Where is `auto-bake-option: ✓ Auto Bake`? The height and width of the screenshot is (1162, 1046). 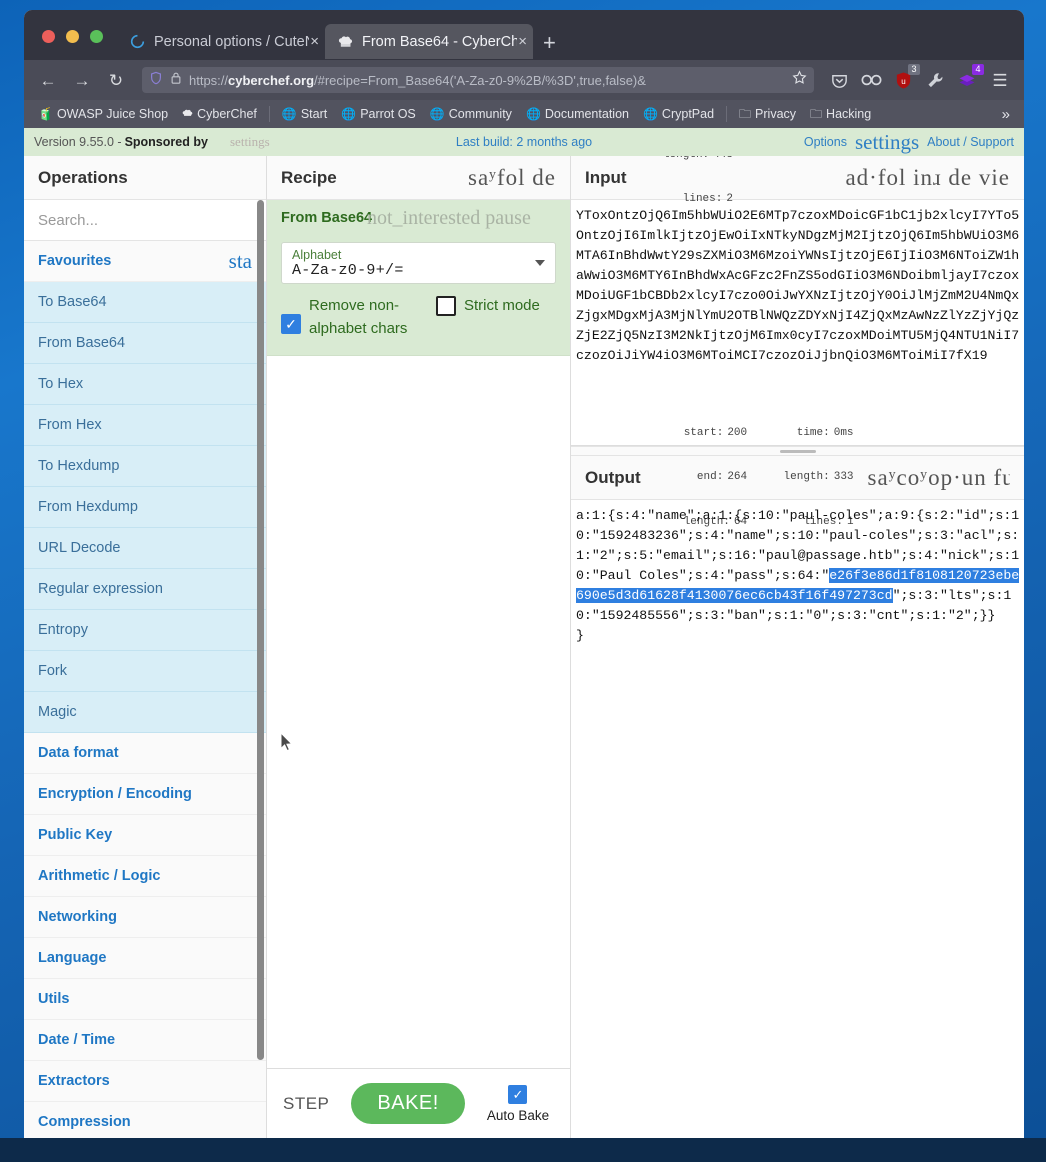
auto-bake-option: ✓ Auto Bake is located at coordinates (518, 1103).